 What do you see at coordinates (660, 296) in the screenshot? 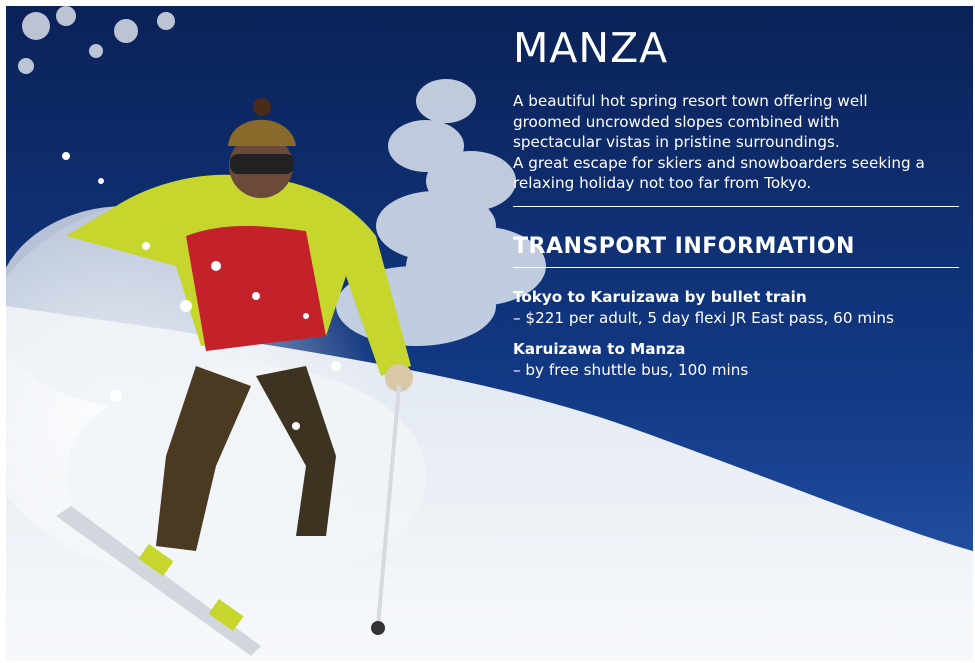
I see `route-name: Tokyo to Karuizawa by bullet train` at bounding box center [660, 296].